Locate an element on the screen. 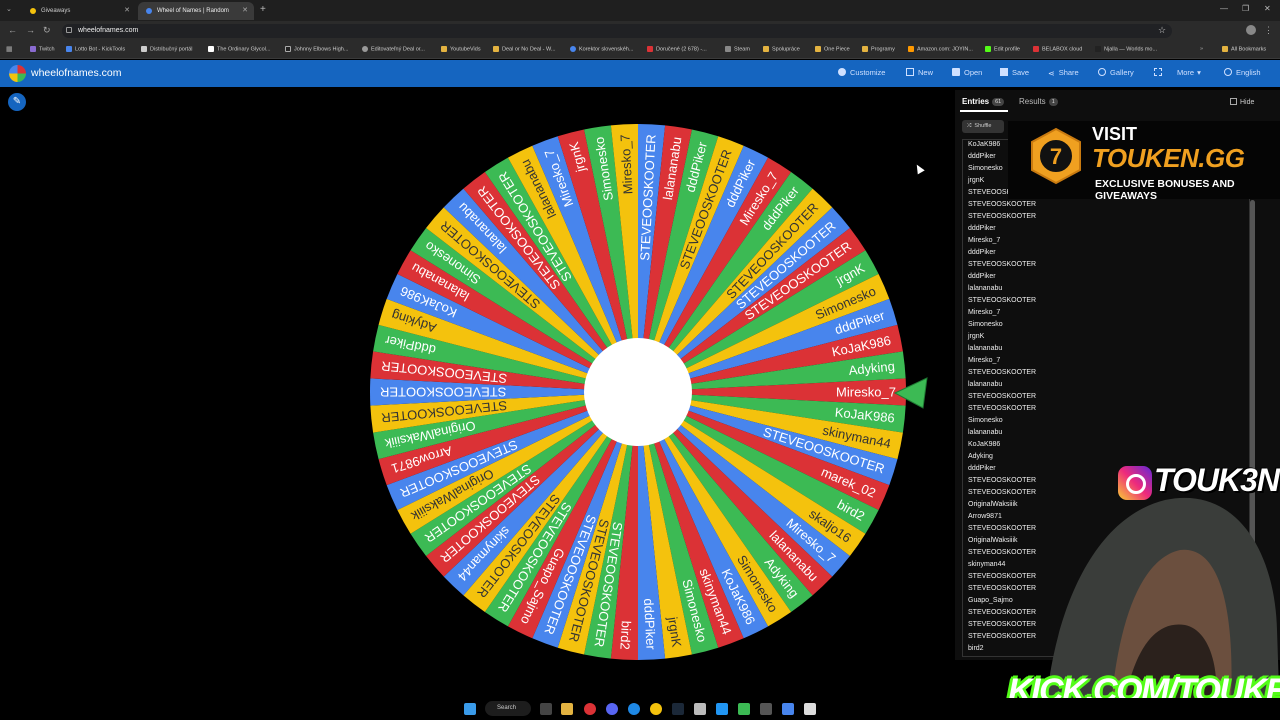 This screenshot has height=720, width=1280. bookmark-item: Twitch is located at coordinates (42, 49).